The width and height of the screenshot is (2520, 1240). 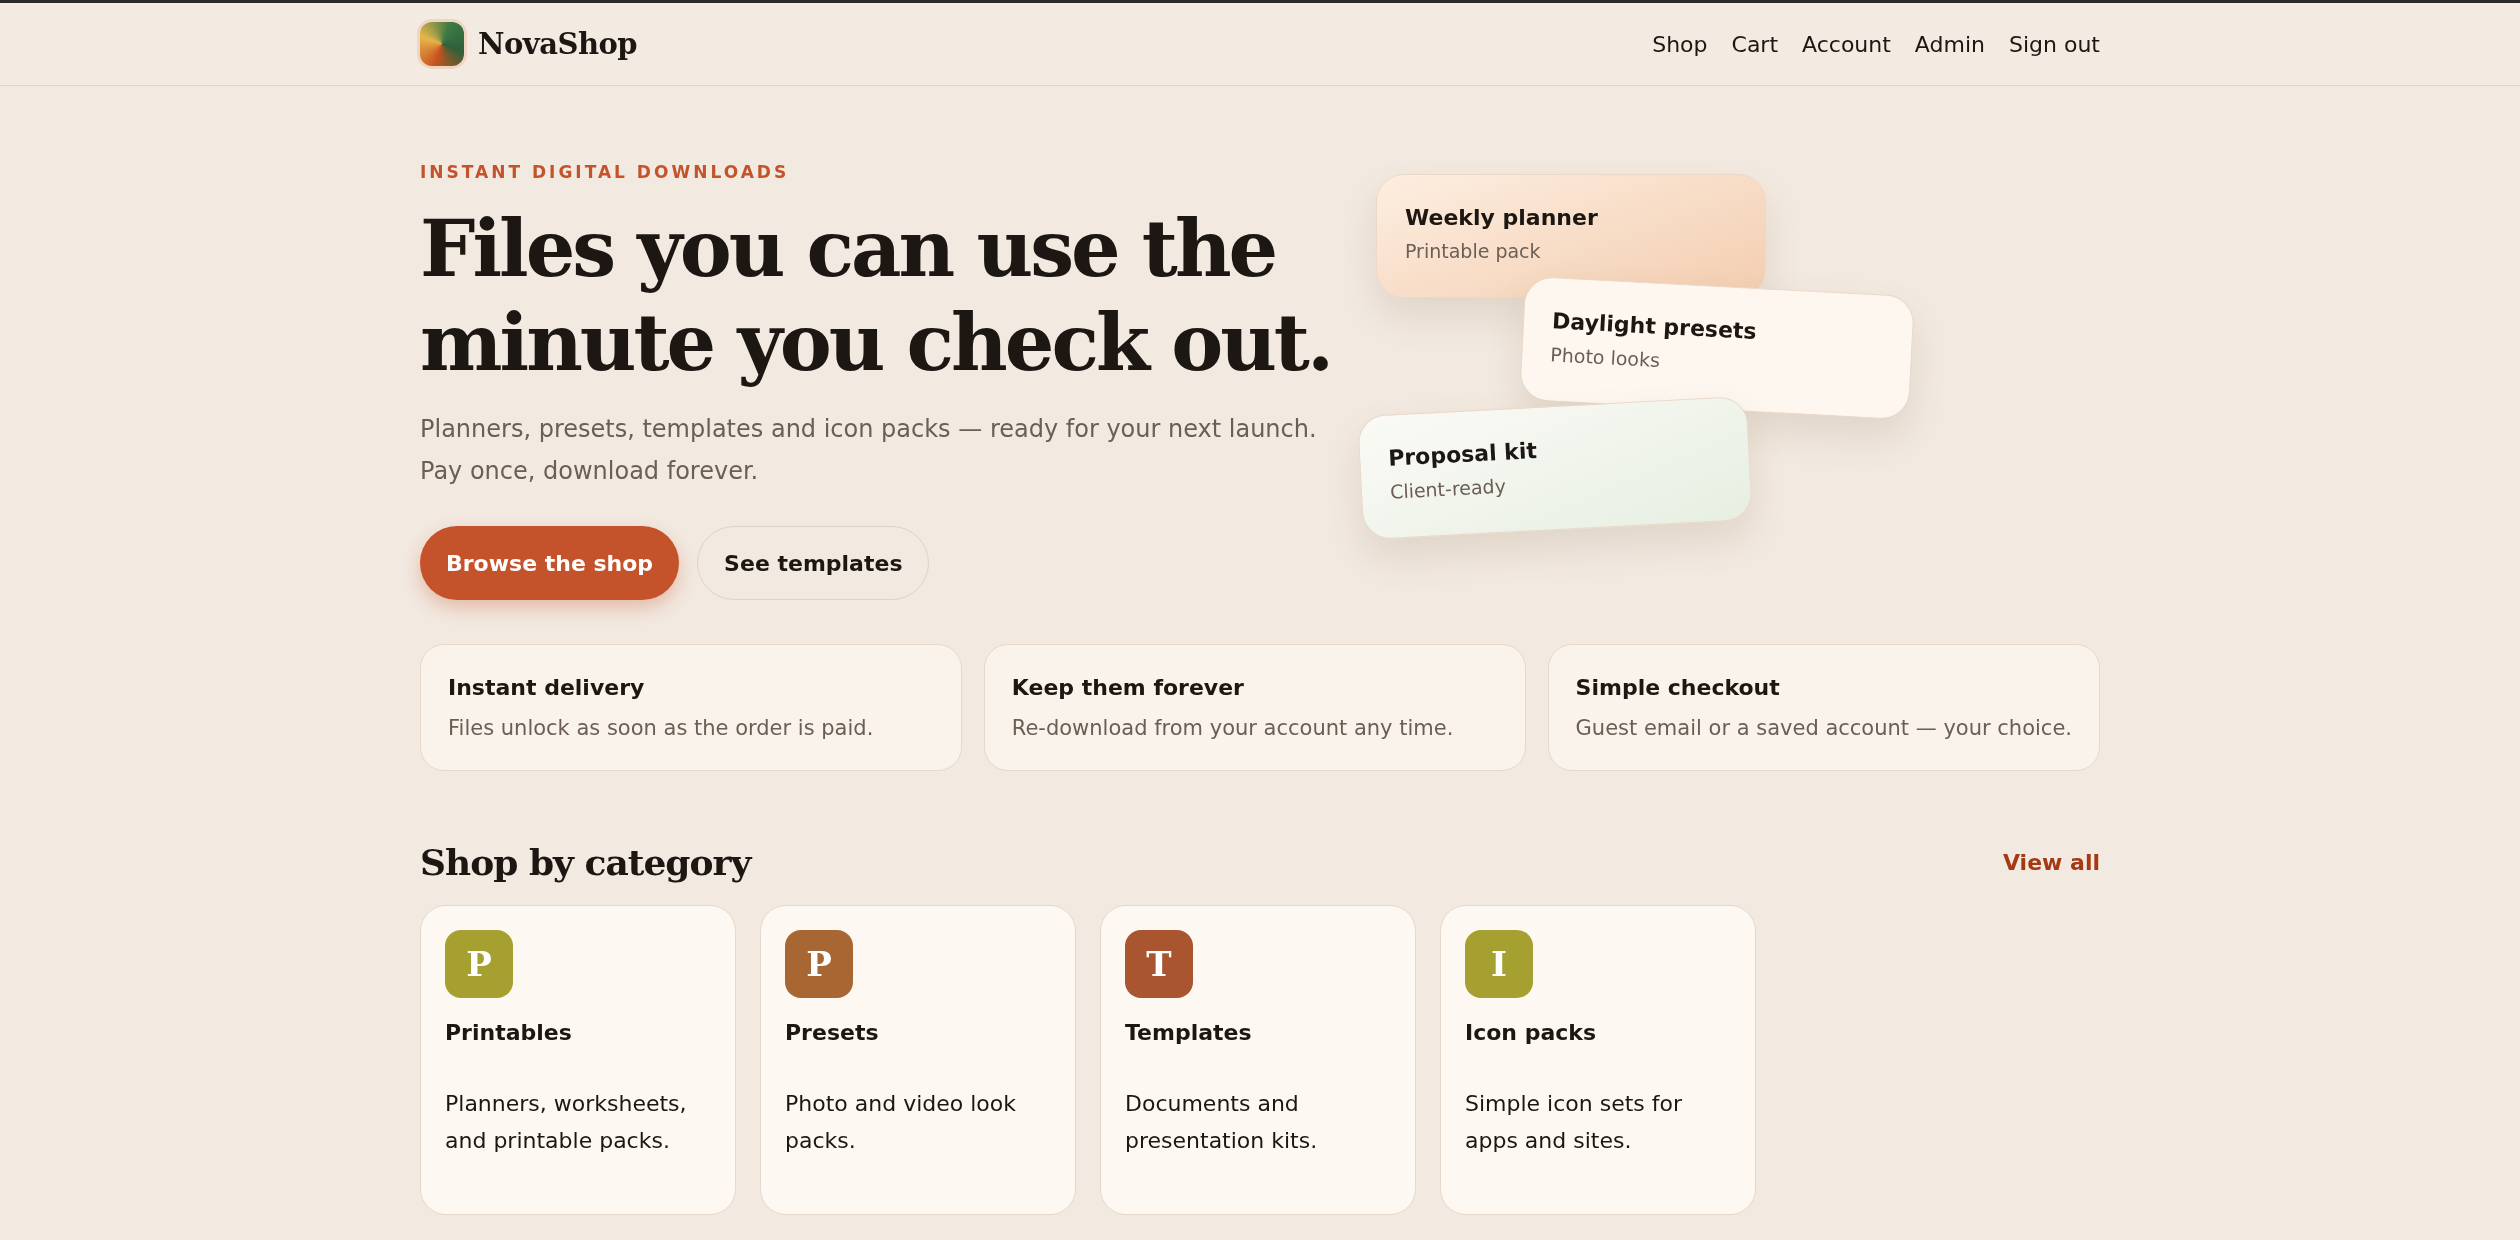 What do you see at coordinates (2051, 862) in the screenshot?
I see `view-all-link: View all` at bounding box center [2051, 862].